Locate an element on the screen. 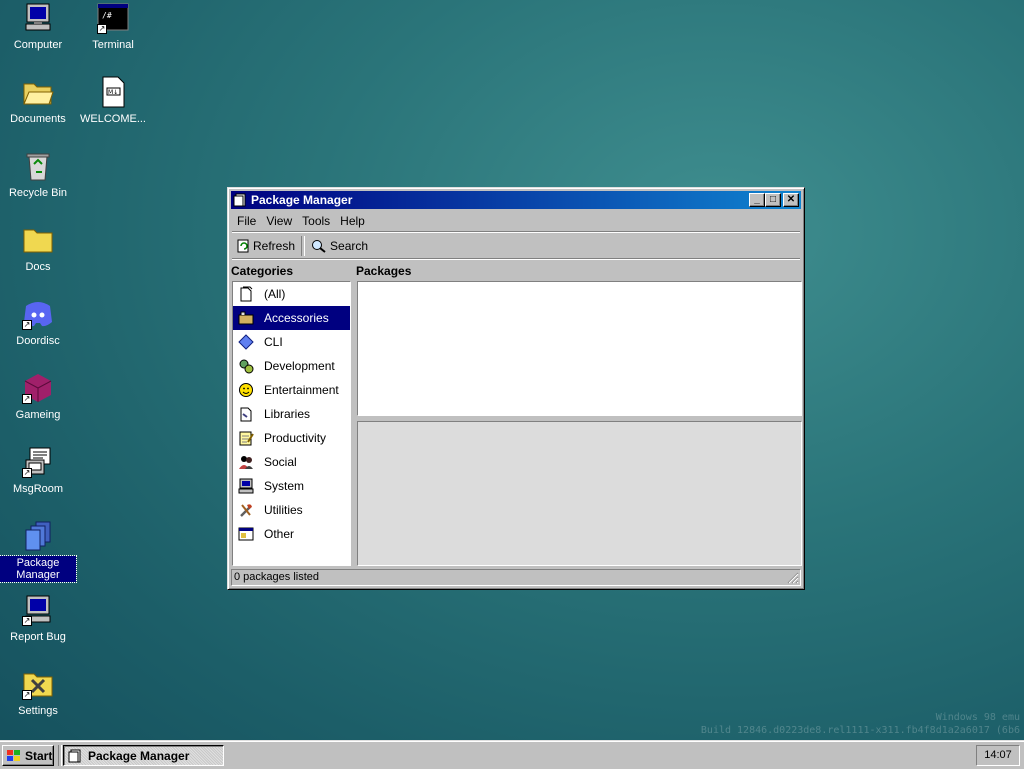  desktop-icon-label: Terminal is located at coordinates (113, 45).